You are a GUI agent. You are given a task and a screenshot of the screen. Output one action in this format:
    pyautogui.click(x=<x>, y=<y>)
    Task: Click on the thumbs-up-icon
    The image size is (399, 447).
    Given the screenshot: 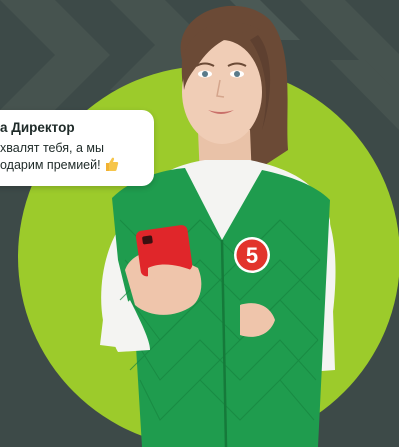 What is the action you would take?
    pyautogui.click(x=111, y=164)
    